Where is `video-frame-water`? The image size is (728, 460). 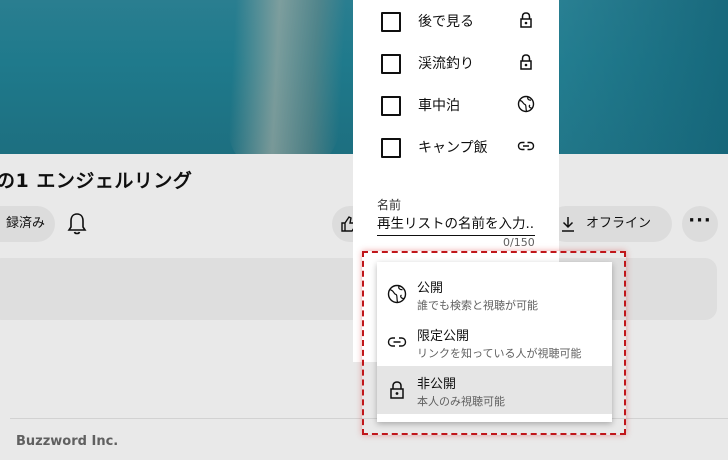 video-frame-water is located at coordinates (644, 77).